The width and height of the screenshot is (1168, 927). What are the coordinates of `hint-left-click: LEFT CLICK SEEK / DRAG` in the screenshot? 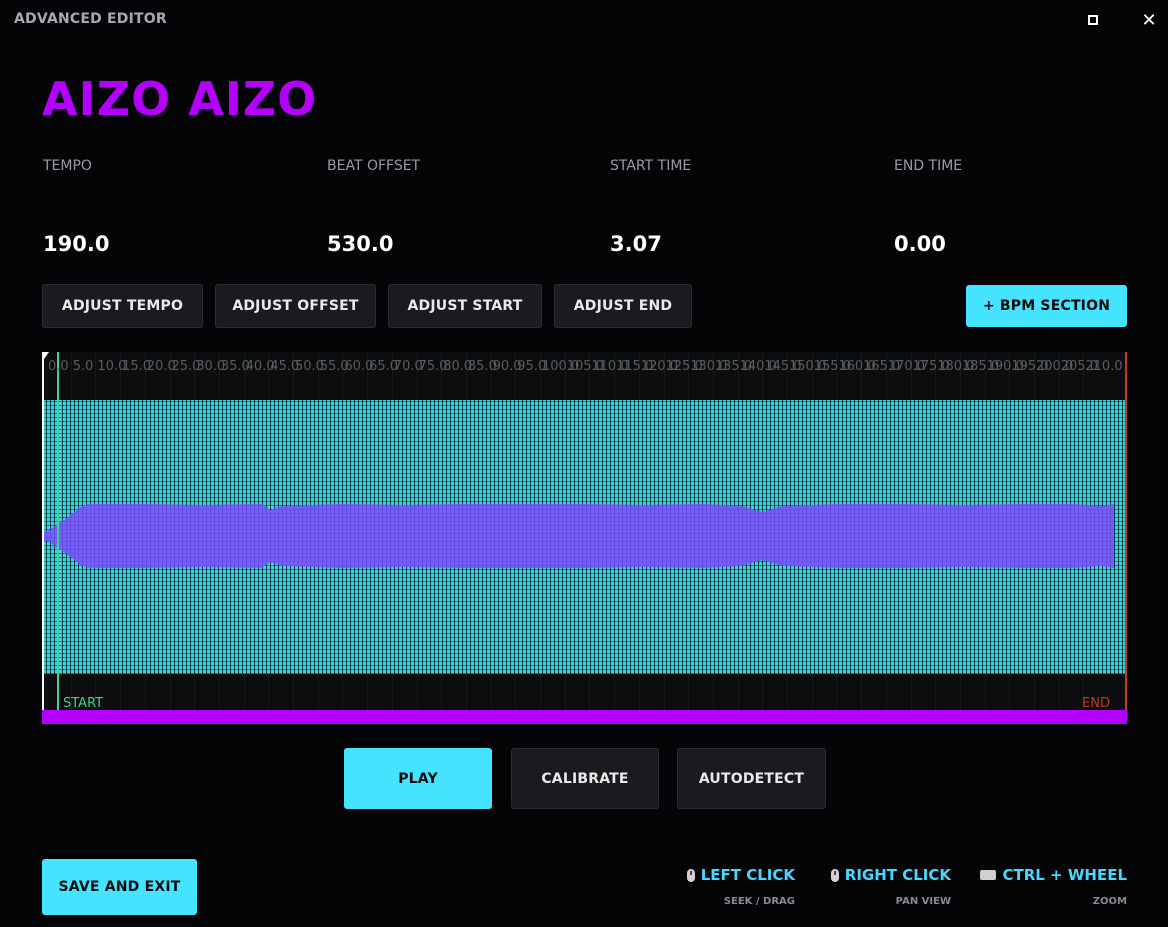 It's located at (740, 886).